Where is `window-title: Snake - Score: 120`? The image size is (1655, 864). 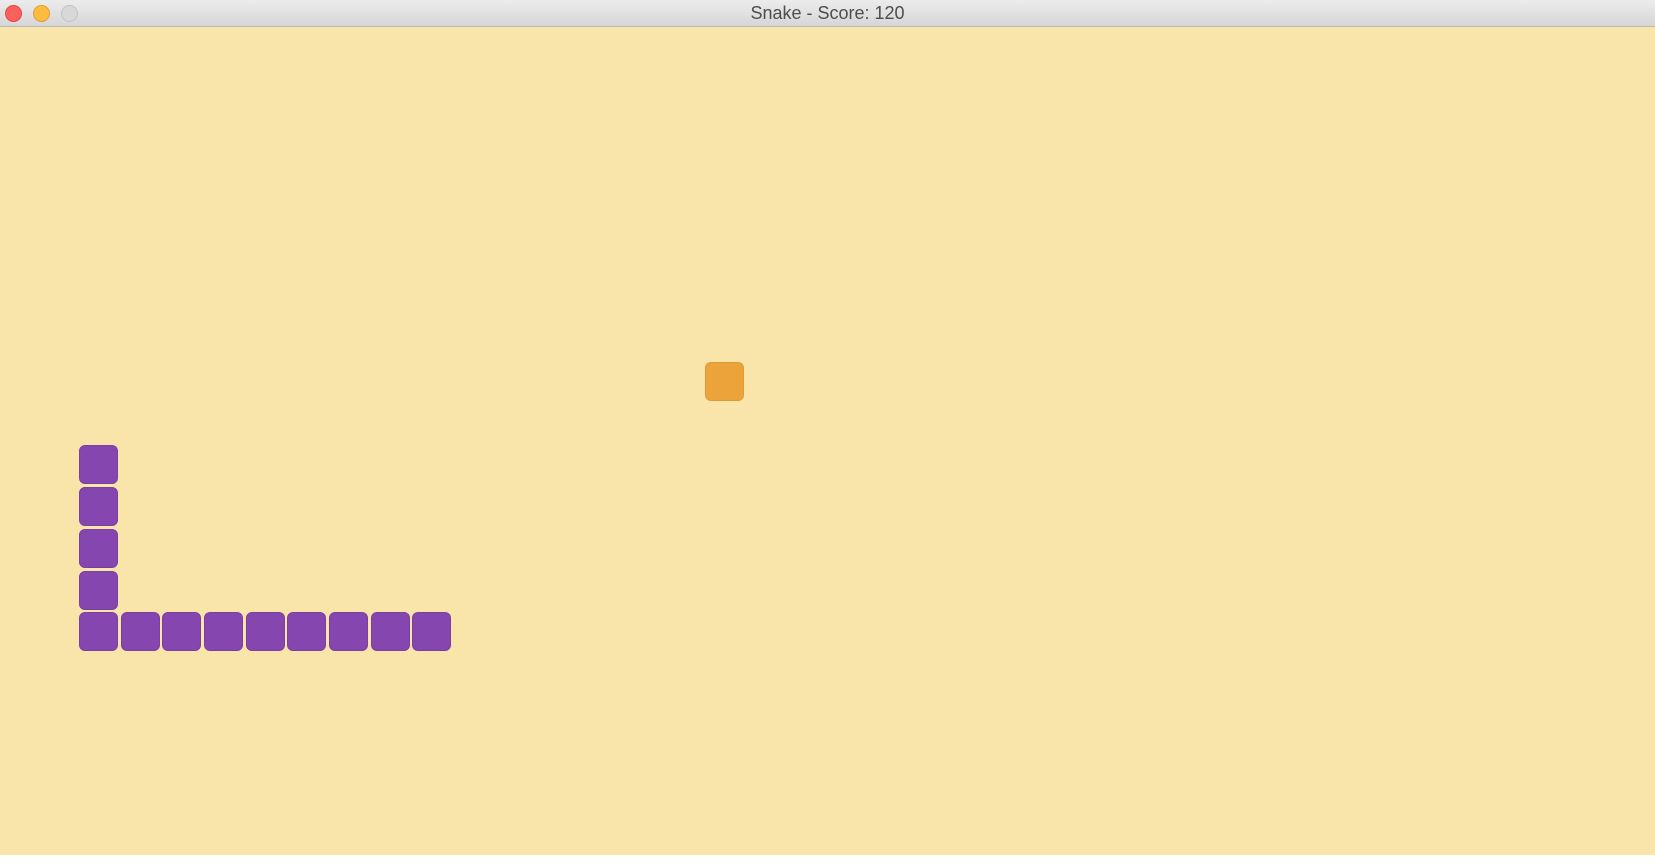 window-title: Snake - Score: 120 is located at coordinates (827, 13).